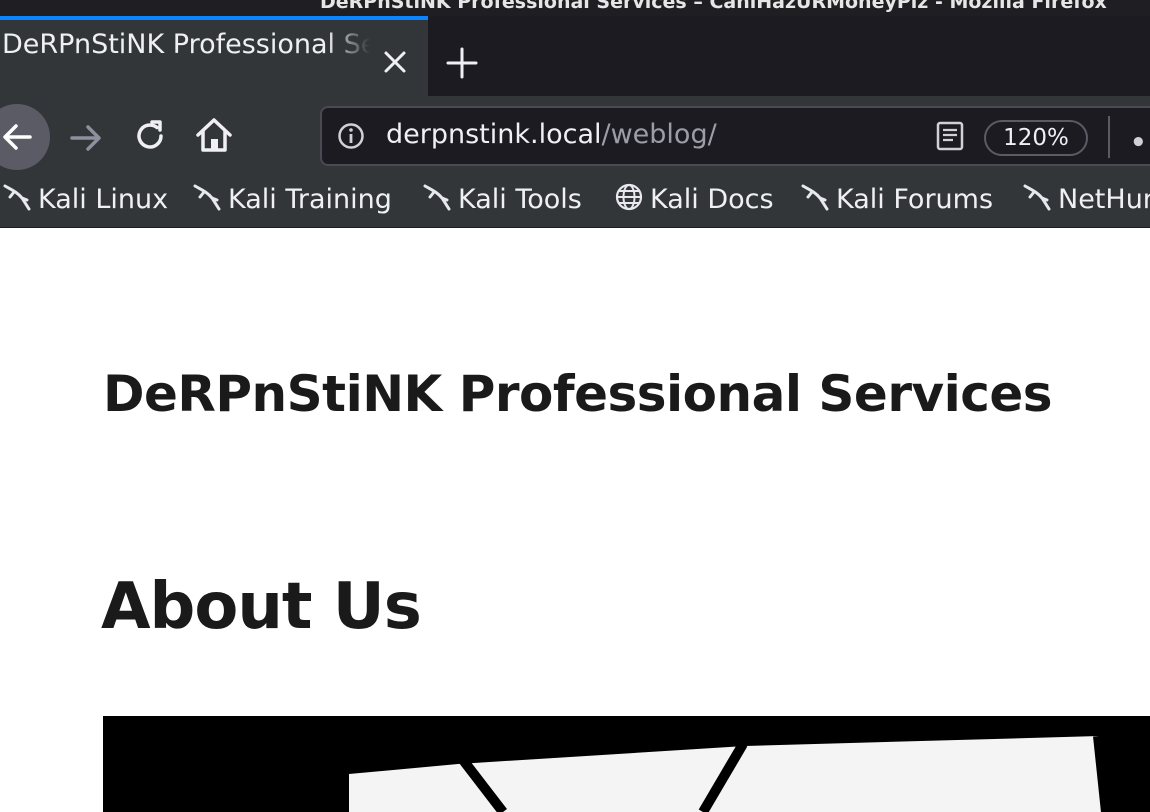 The image size is (1150, 812). What do you see at coordinates (629, 197) in the screenshot?
I see `globe-icon` at bounding box center [629, 197].